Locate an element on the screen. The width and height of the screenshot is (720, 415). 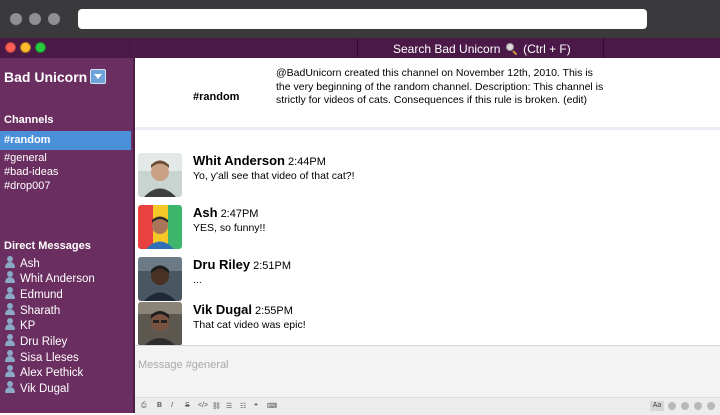
dm-item-whit-anderson: Whit Anderson is located at coordinates (49, 278).